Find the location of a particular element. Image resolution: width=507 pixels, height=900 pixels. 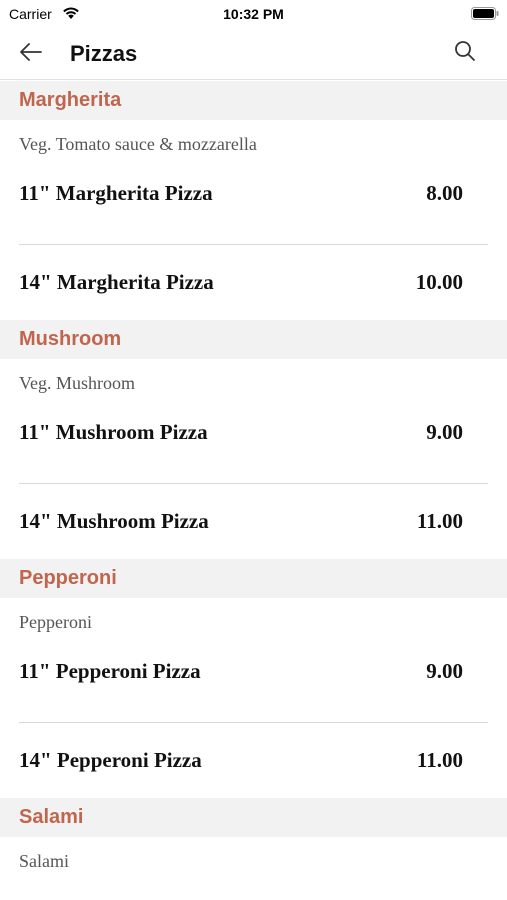

arrow-left-icon is located at coordinates (31, 54).